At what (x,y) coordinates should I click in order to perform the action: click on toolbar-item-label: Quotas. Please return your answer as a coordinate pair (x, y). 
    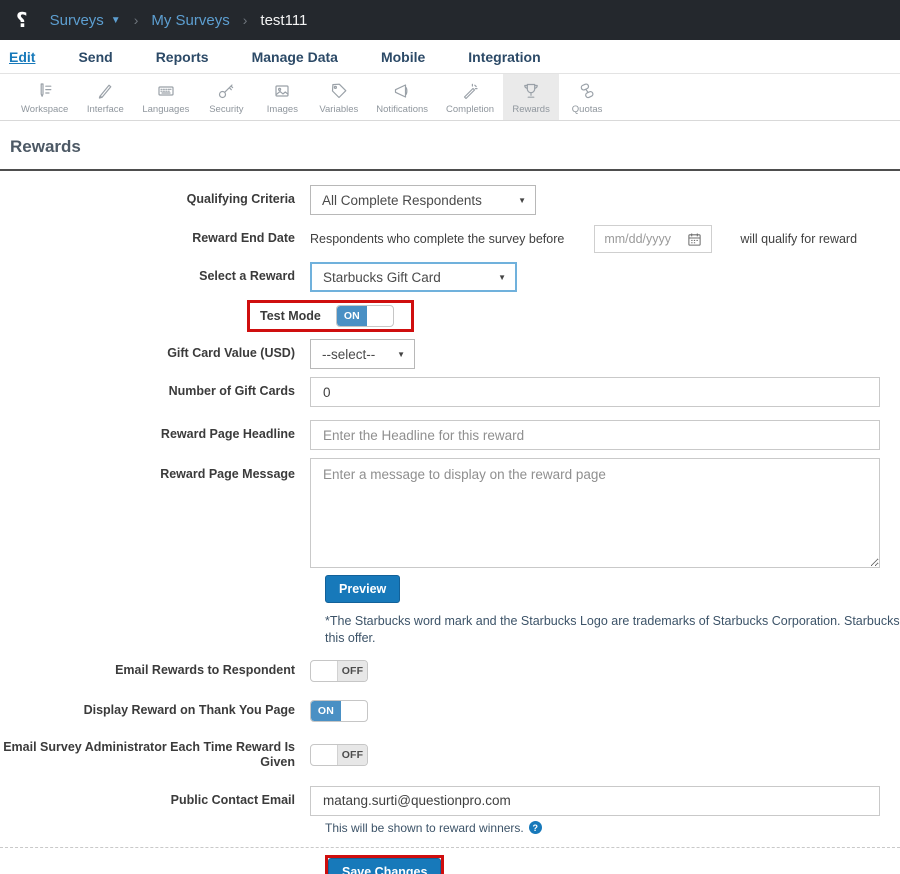
    Looking at the image, I should click on (587, 109).